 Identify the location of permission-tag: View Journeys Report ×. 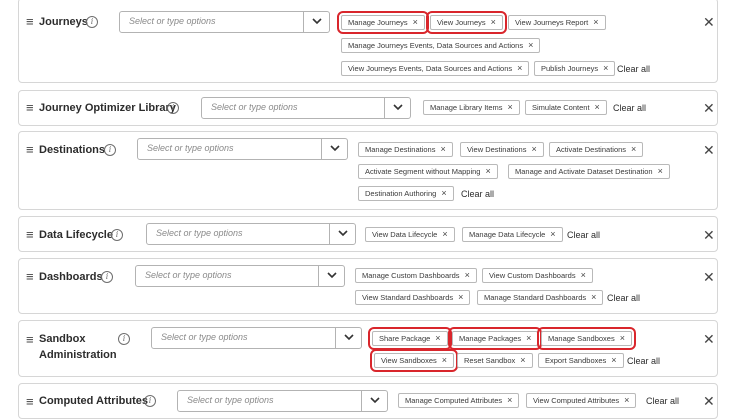
(557, 22).